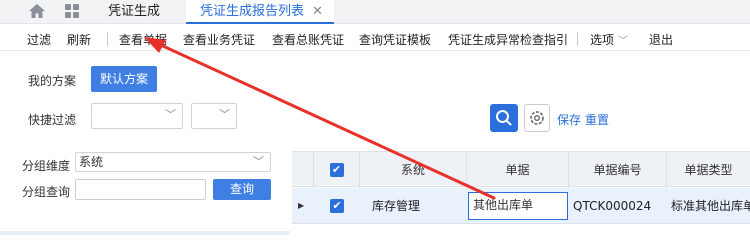  What do you see at coordinates (79, 39) in the screenshot?
I see `refresh-button: 刷新` at bounding box center [79, 39].